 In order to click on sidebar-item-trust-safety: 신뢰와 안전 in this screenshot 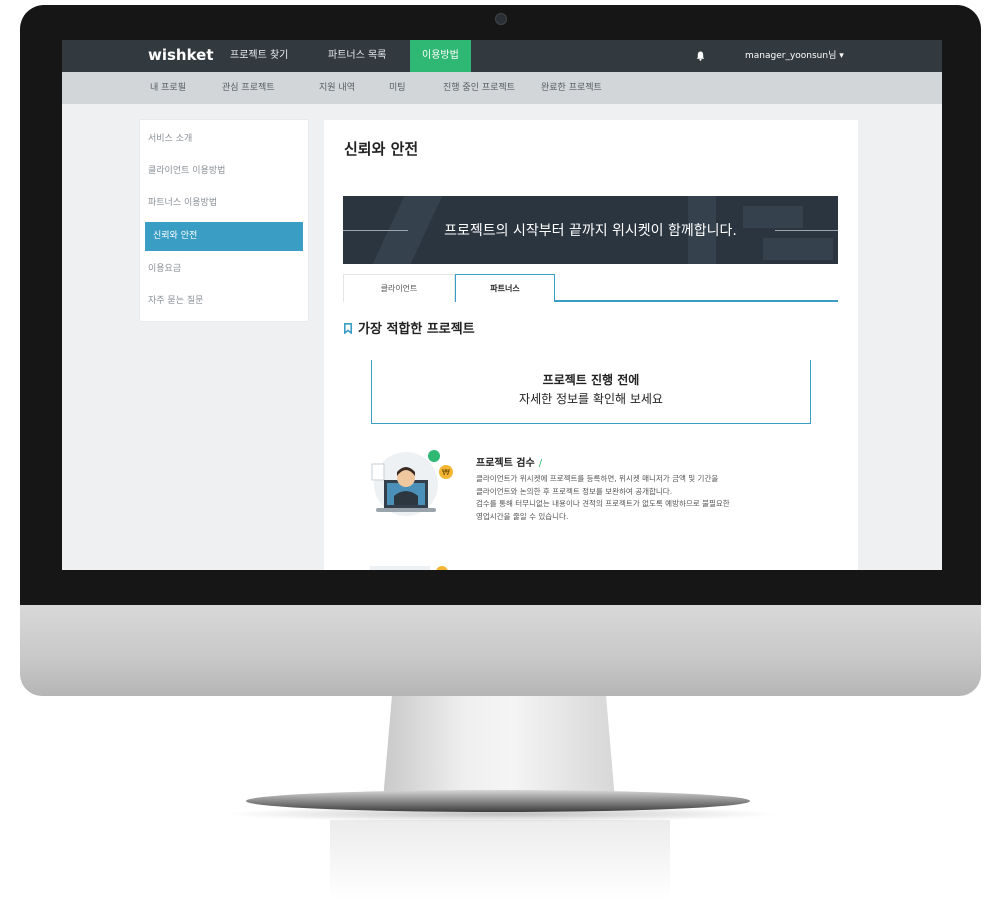, I will do `click(224, 236)`.